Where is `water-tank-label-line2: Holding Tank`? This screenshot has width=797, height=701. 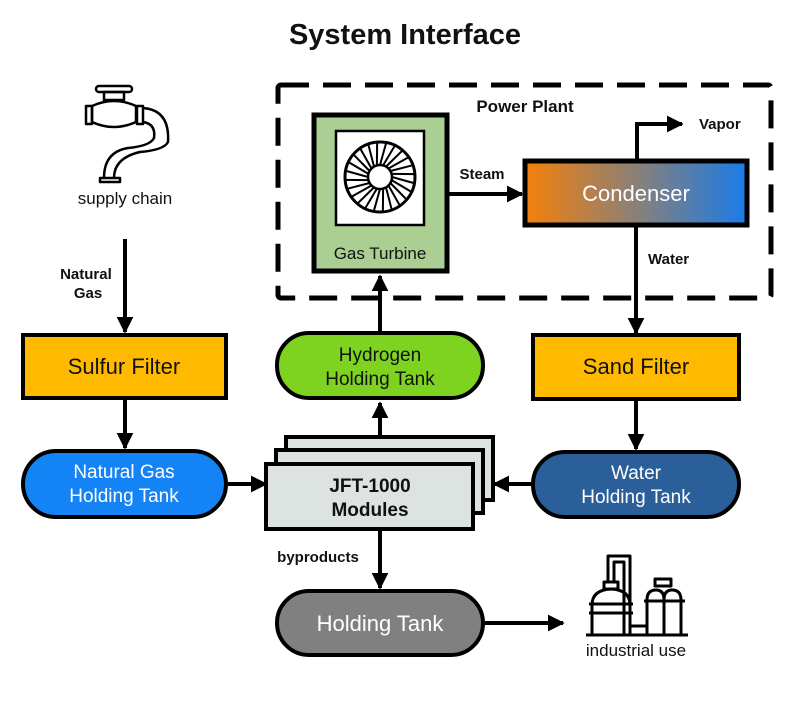
water-tank-label-line2: Holding Tank is located at coordinates (636, 497).